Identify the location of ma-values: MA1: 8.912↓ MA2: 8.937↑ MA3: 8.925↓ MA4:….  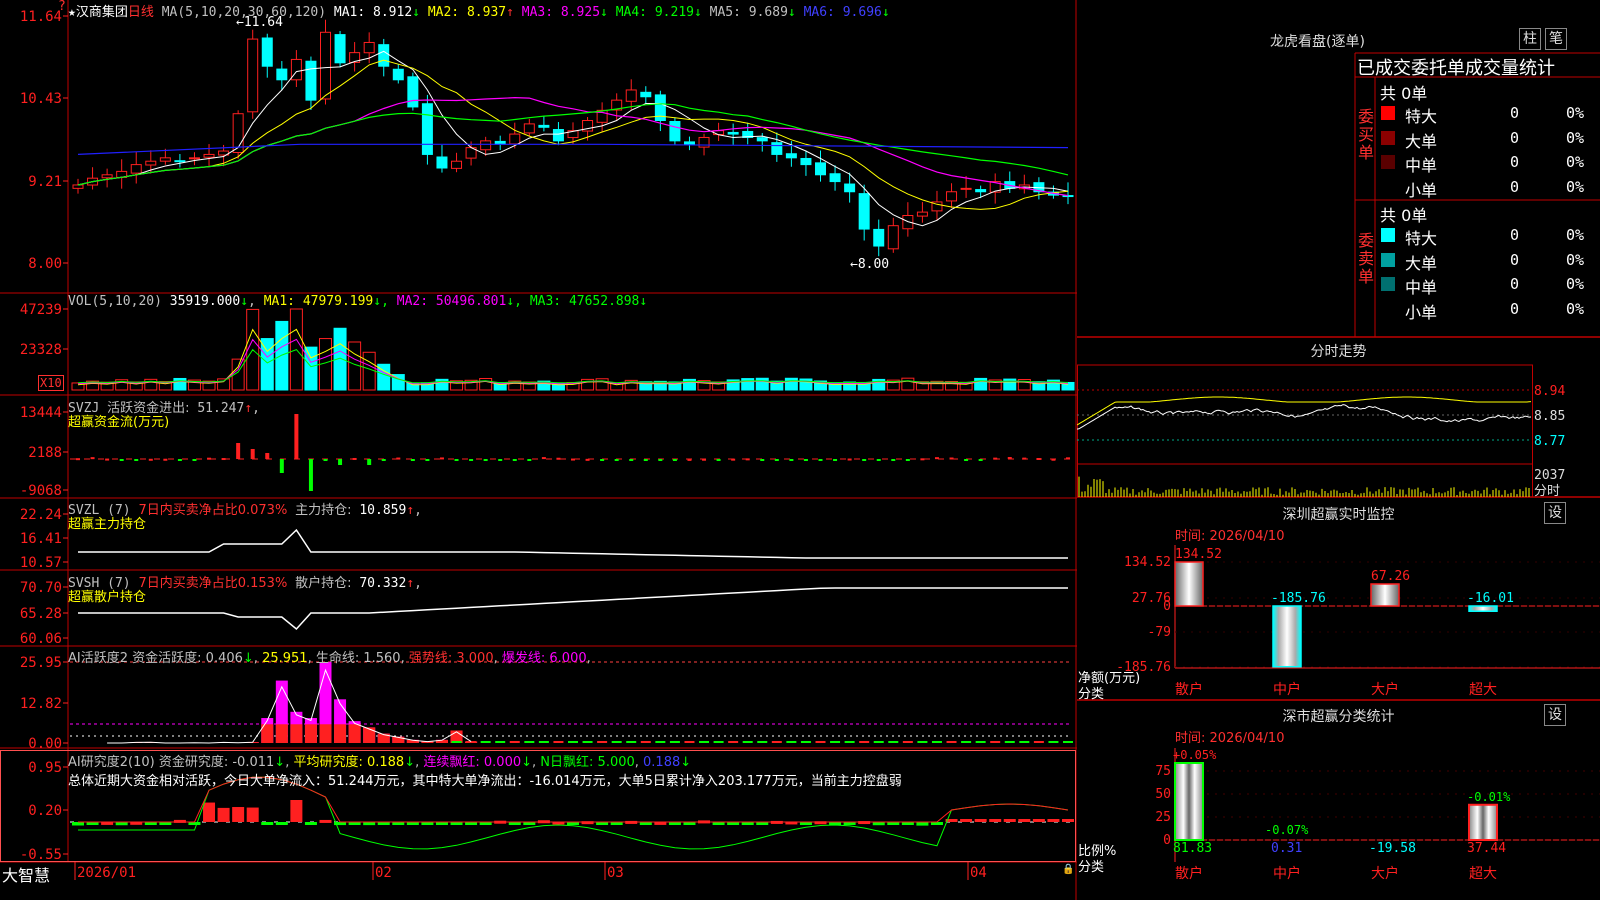
(611, 12).